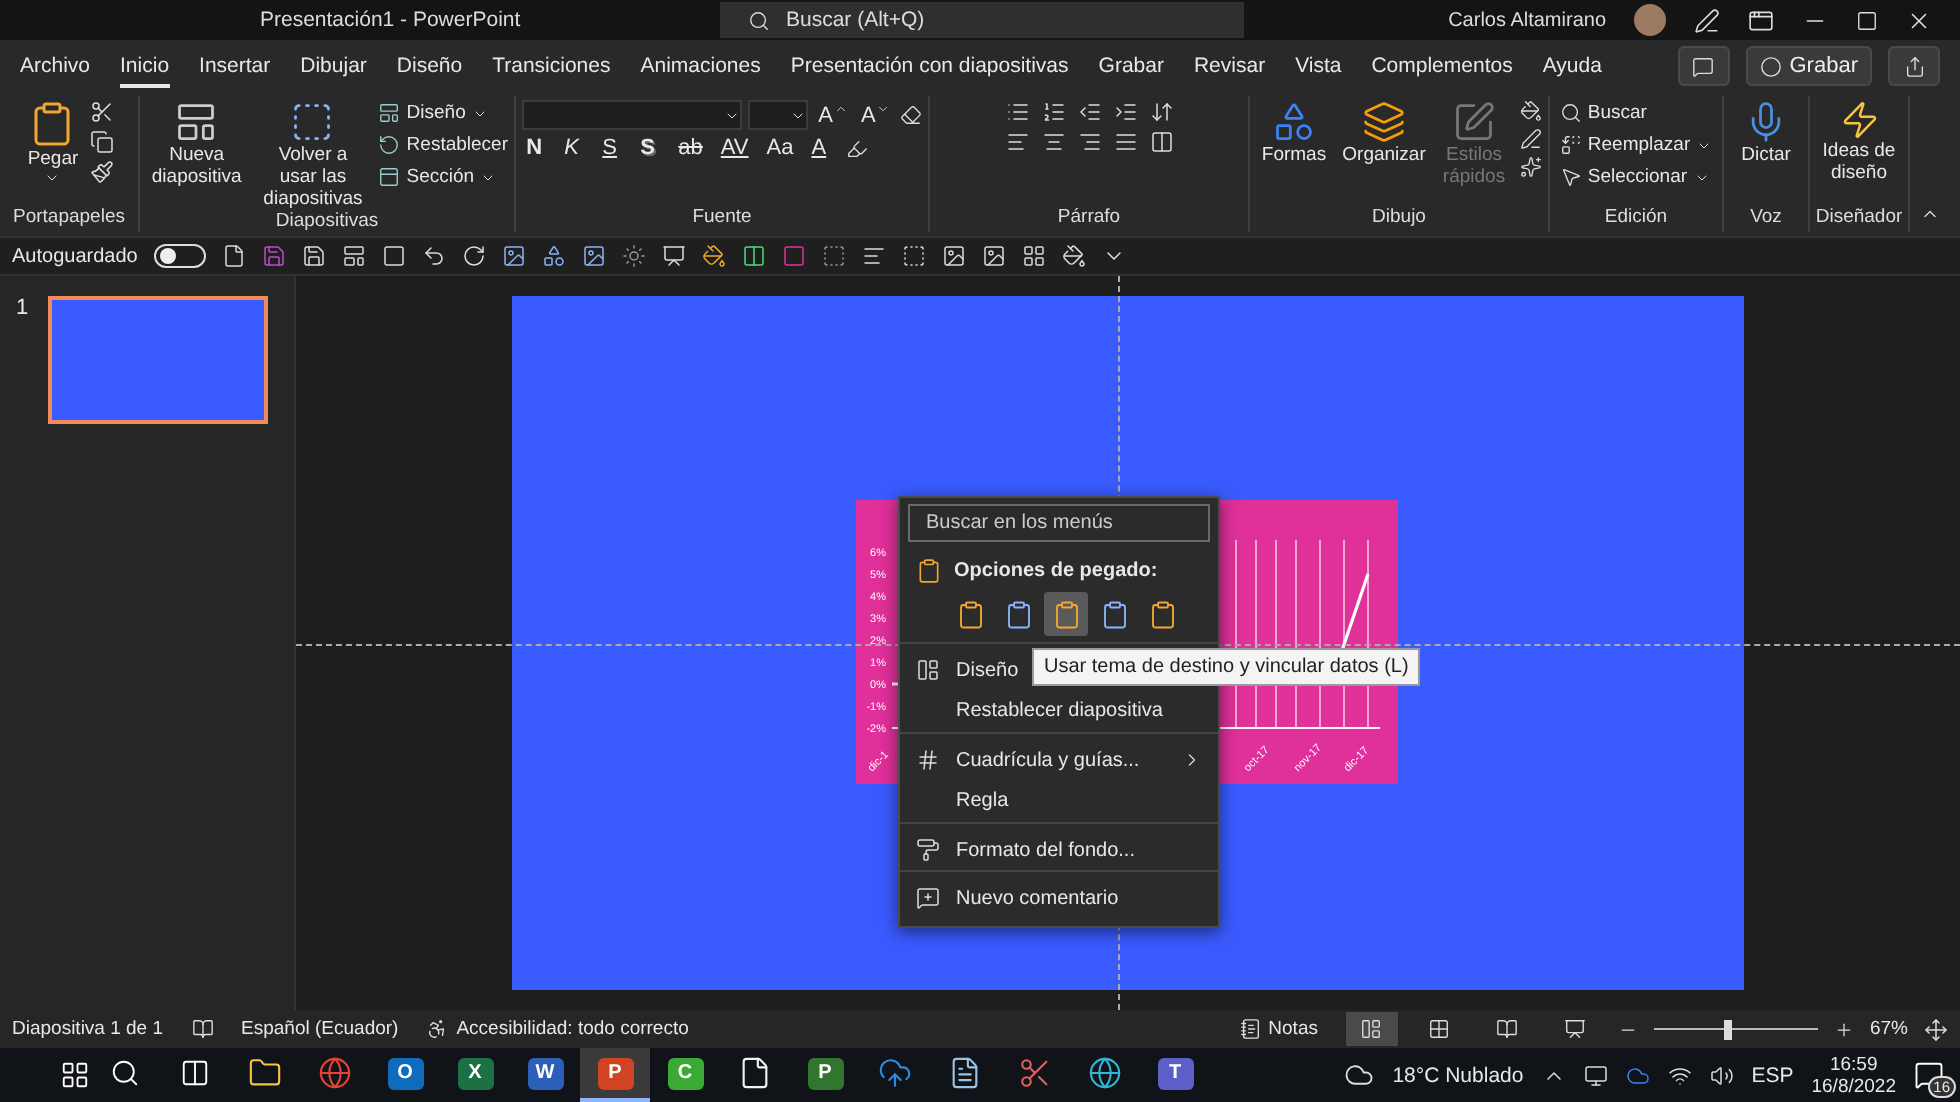 Image resolution: width=1960 pixels, height=1102 pixels. What do you see at coordinates (685, 1073) in the screenshot?
I see `app-tile-icon: C` at bounding box center [685, 1073].